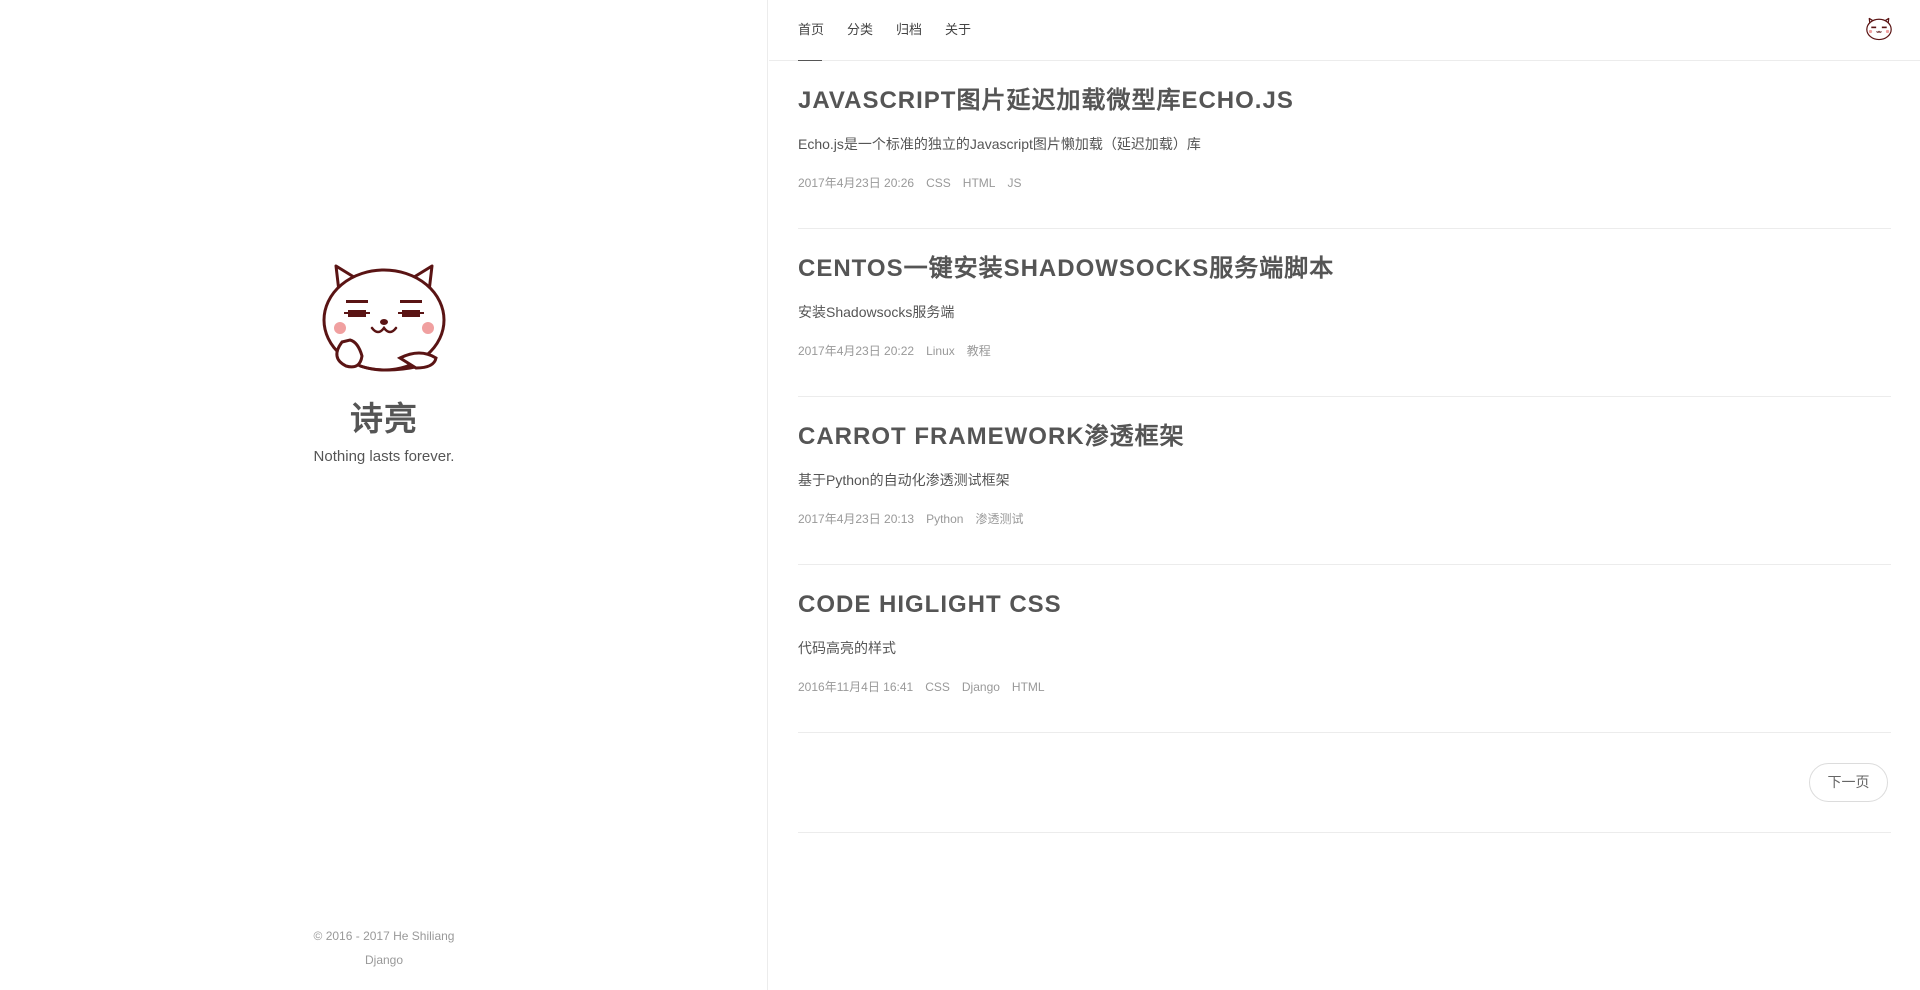  I want to click on post-title: Code higlight CSS, so click(930, 605).